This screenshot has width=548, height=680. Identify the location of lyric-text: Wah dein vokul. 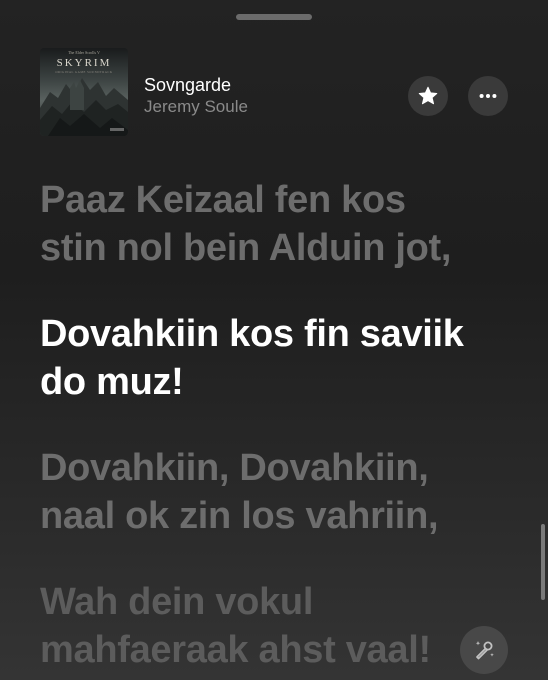
(177, 602).